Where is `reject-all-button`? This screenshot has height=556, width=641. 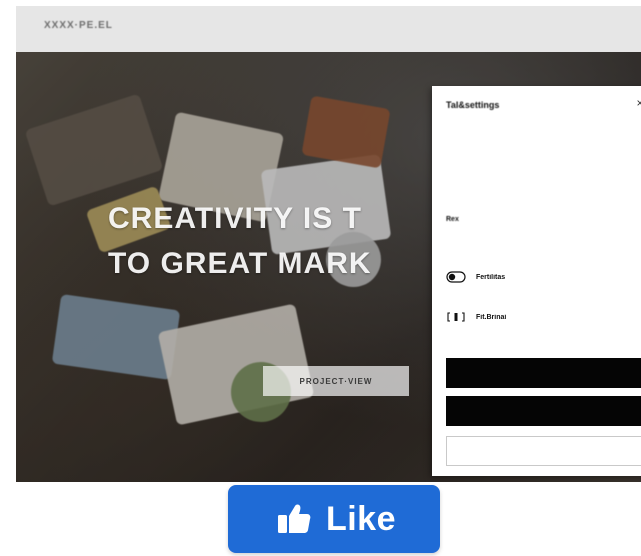 reject-all-button is located at coordinates (543, 411).